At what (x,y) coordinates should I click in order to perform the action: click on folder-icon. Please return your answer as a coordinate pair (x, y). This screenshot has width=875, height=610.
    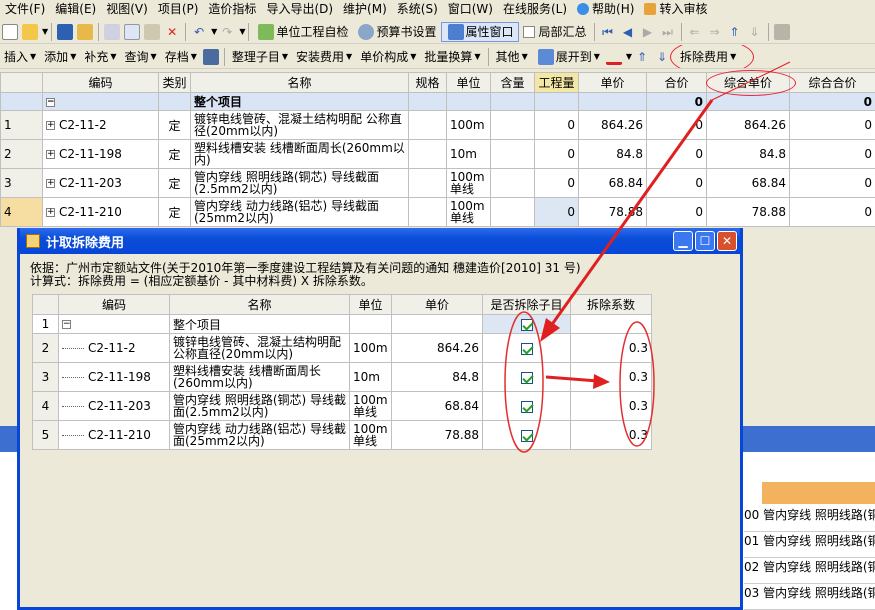
    Looking at the image, I should click on (85, 31).